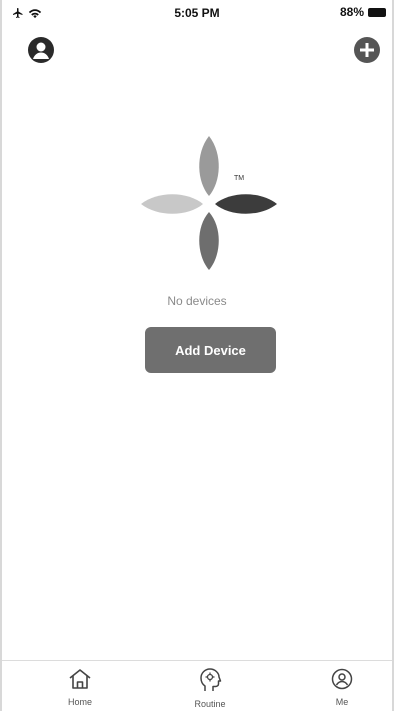 The height and width of the screenshot is (711, 394). I want to click on logo-petal-bottom, so click(209, 241).